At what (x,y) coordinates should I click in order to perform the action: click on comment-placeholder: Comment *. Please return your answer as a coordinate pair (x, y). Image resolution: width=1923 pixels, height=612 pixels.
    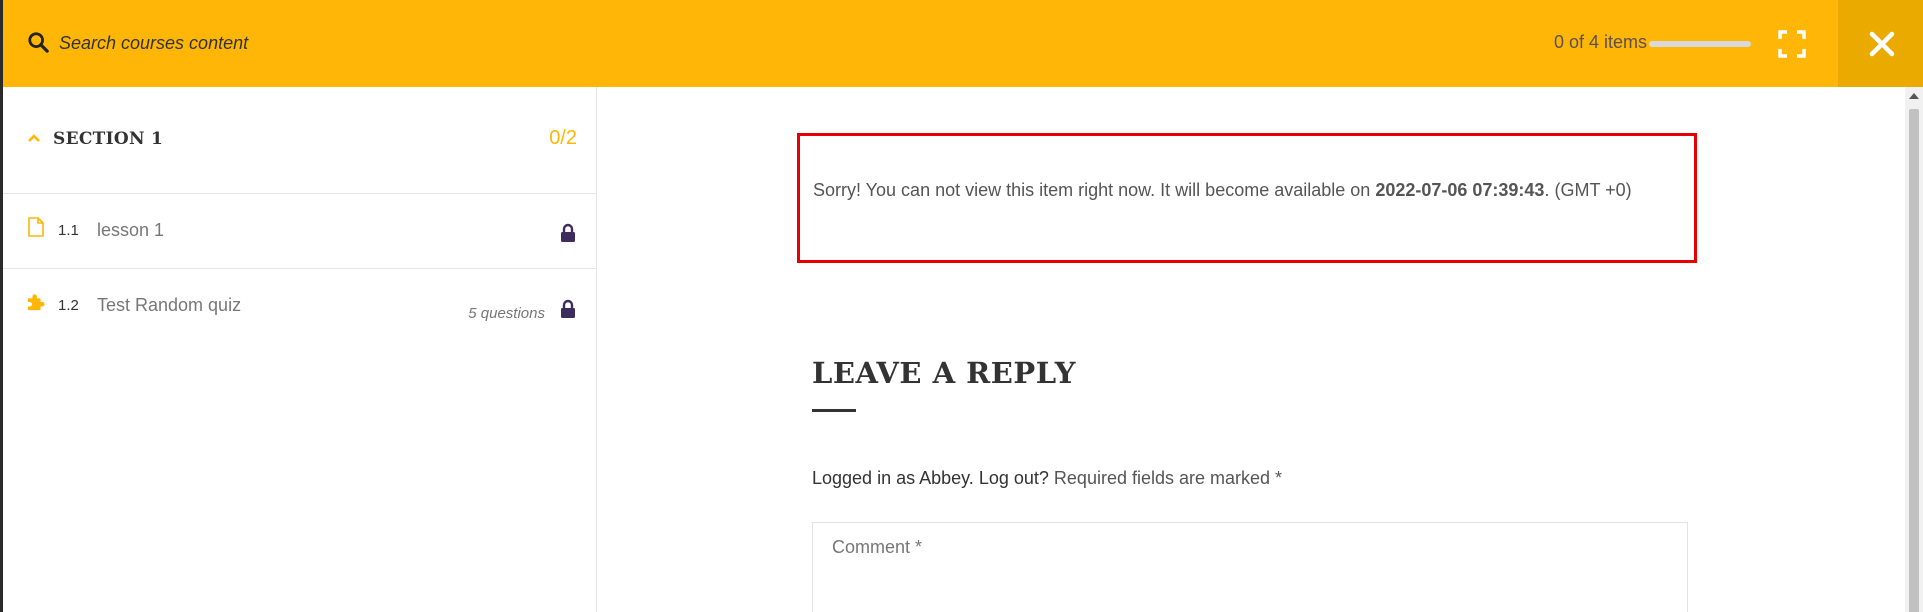
    Looking at the image, I should click on (877, 547).